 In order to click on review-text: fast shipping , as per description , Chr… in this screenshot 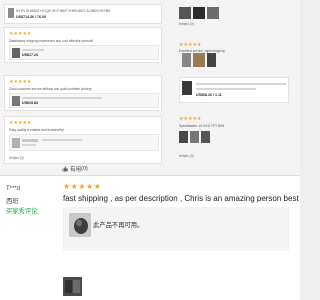, I will do `click(181, 198)`.